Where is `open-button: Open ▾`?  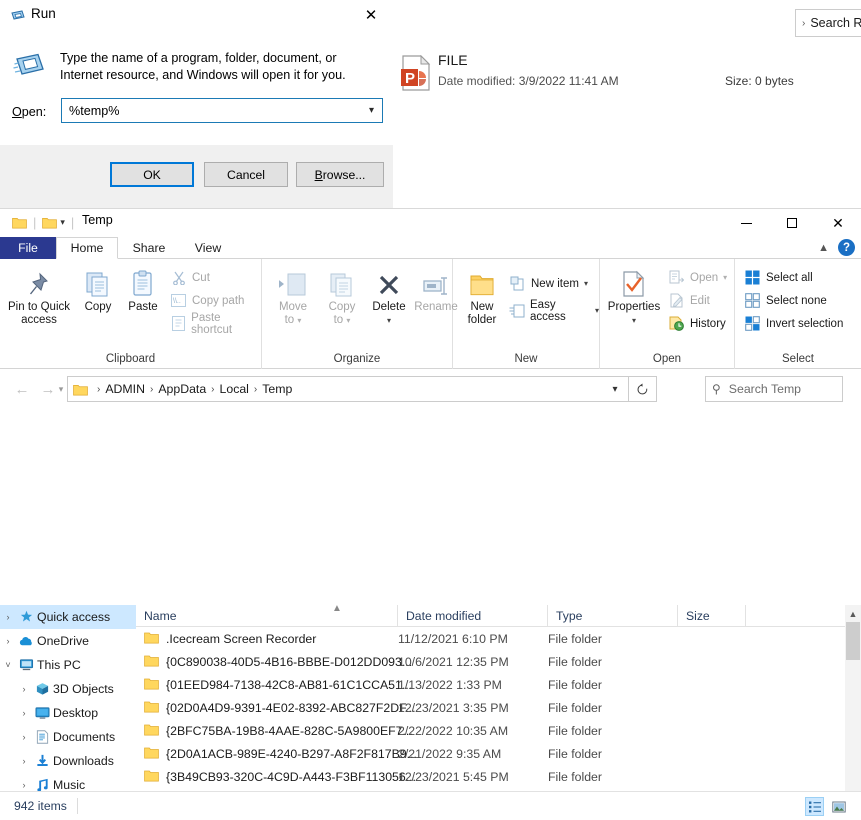 open-button: Open ▾ is located at coordinates (697, 277).